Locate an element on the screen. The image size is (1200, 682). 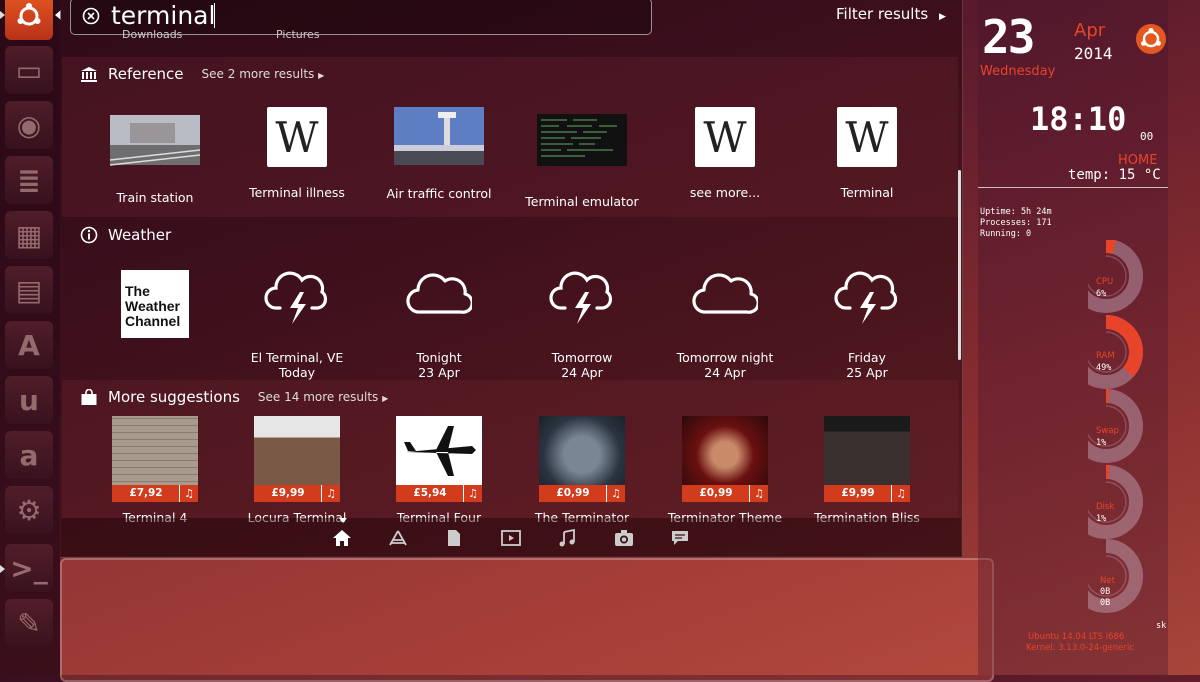
ubuntu-logo-icon is located at coordinates (29, 16).